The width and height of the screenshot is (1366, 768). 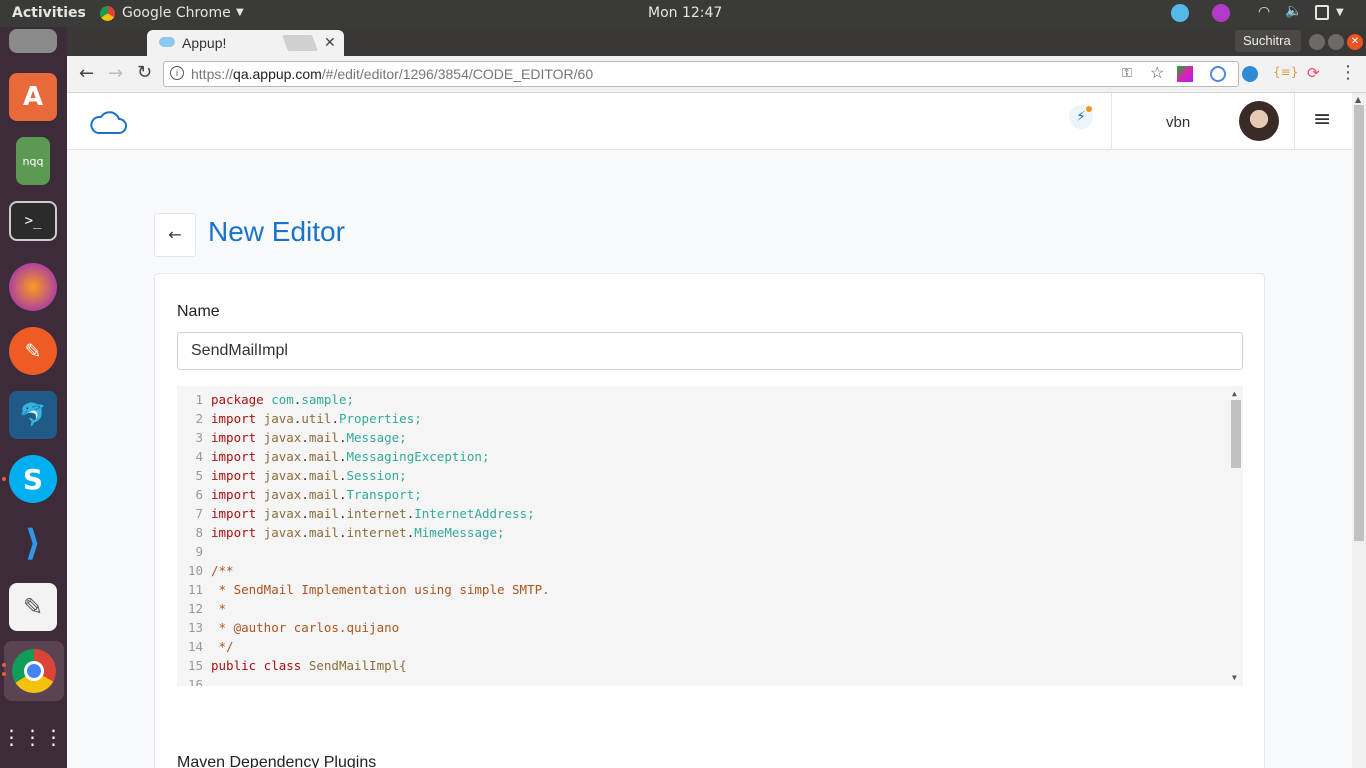 I want to click on maven-section-label: Maven Dependency Plugins, so click(x=277, y=761).